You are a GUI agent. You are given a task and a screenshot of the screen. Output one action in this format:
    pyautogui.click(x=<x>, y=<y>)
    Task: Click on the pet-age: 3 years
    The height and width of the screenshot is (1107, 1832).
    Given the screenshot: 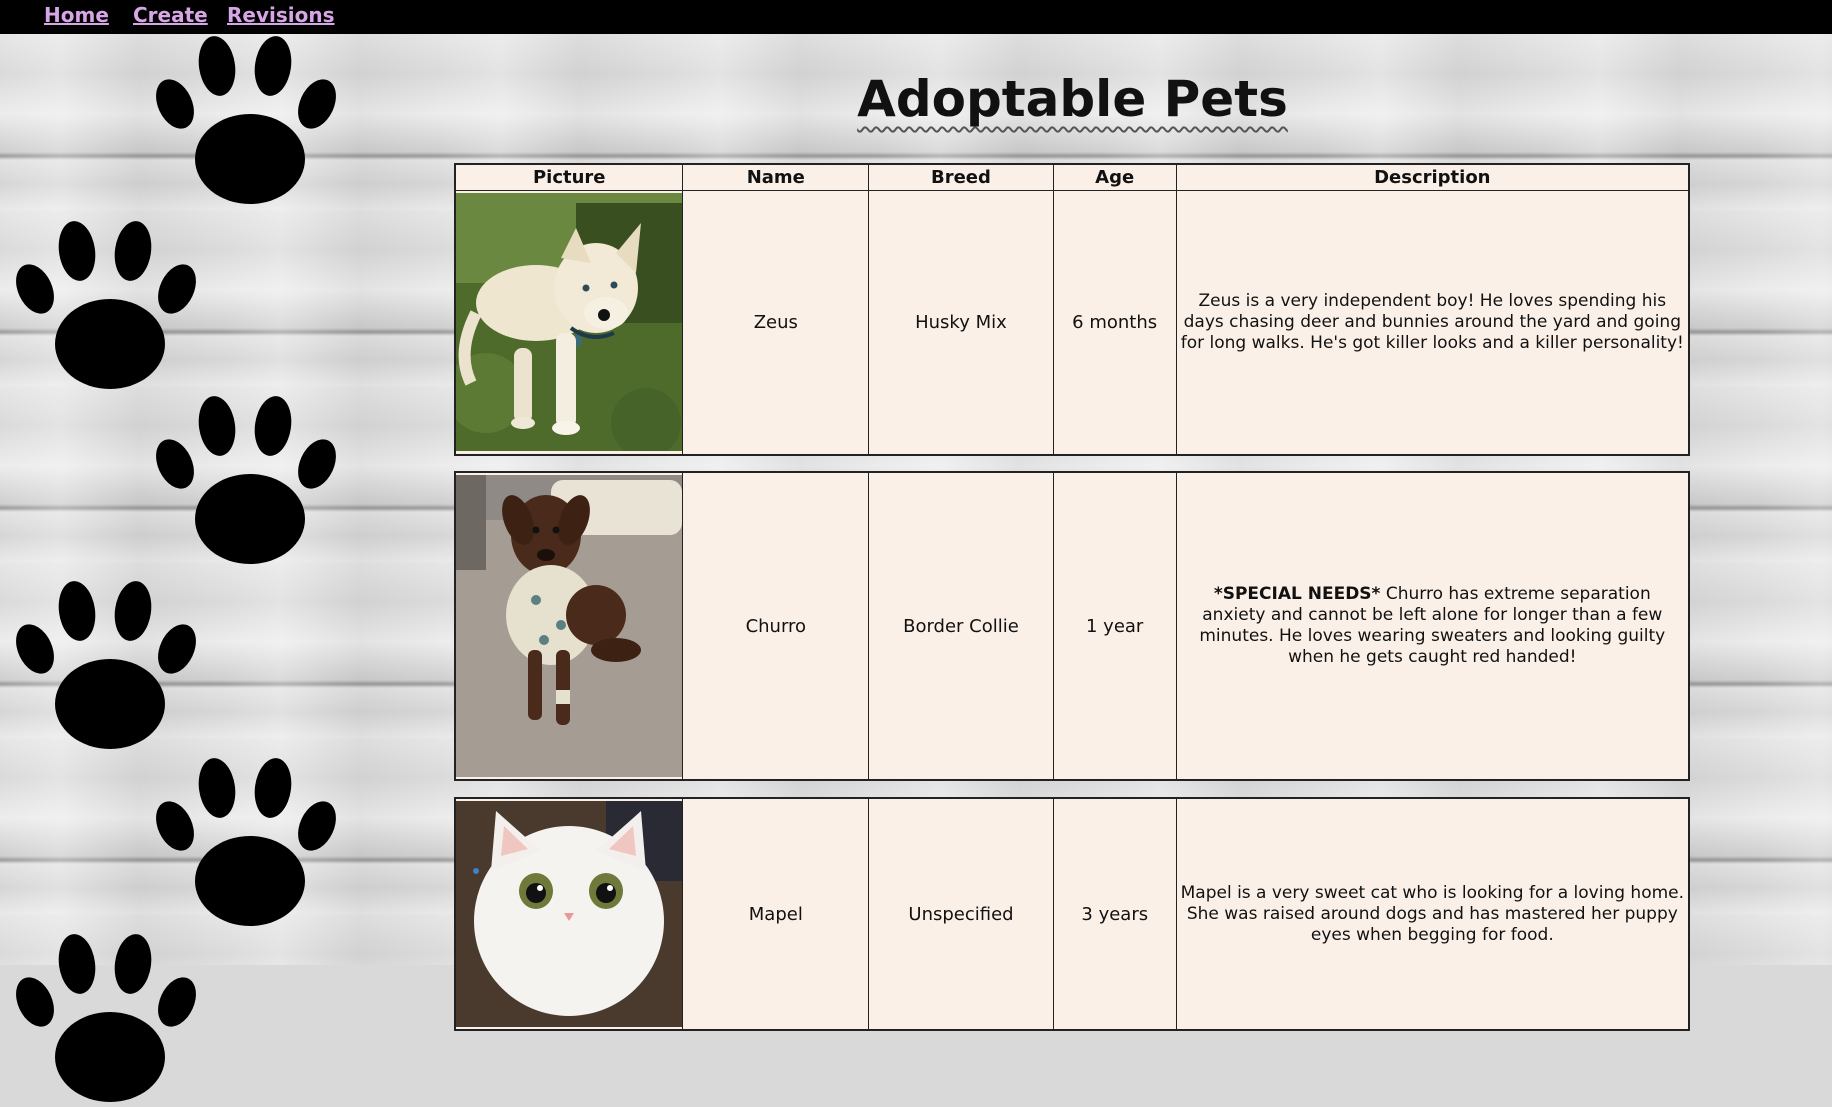 What is the action you would take?
    pyautogui.click(x=1114, y=914)
    